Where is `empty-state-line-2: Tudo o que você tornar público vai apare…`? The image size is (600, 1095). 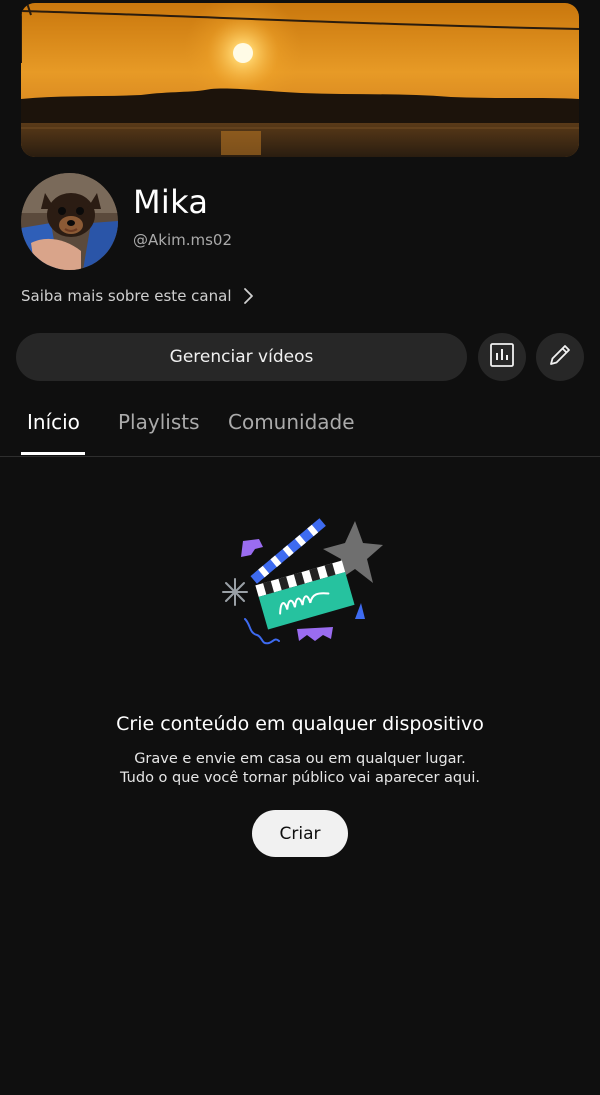 empty-state-line-2: Tudo o que você tornar público vai apare… is located at coordinates (300, 778).